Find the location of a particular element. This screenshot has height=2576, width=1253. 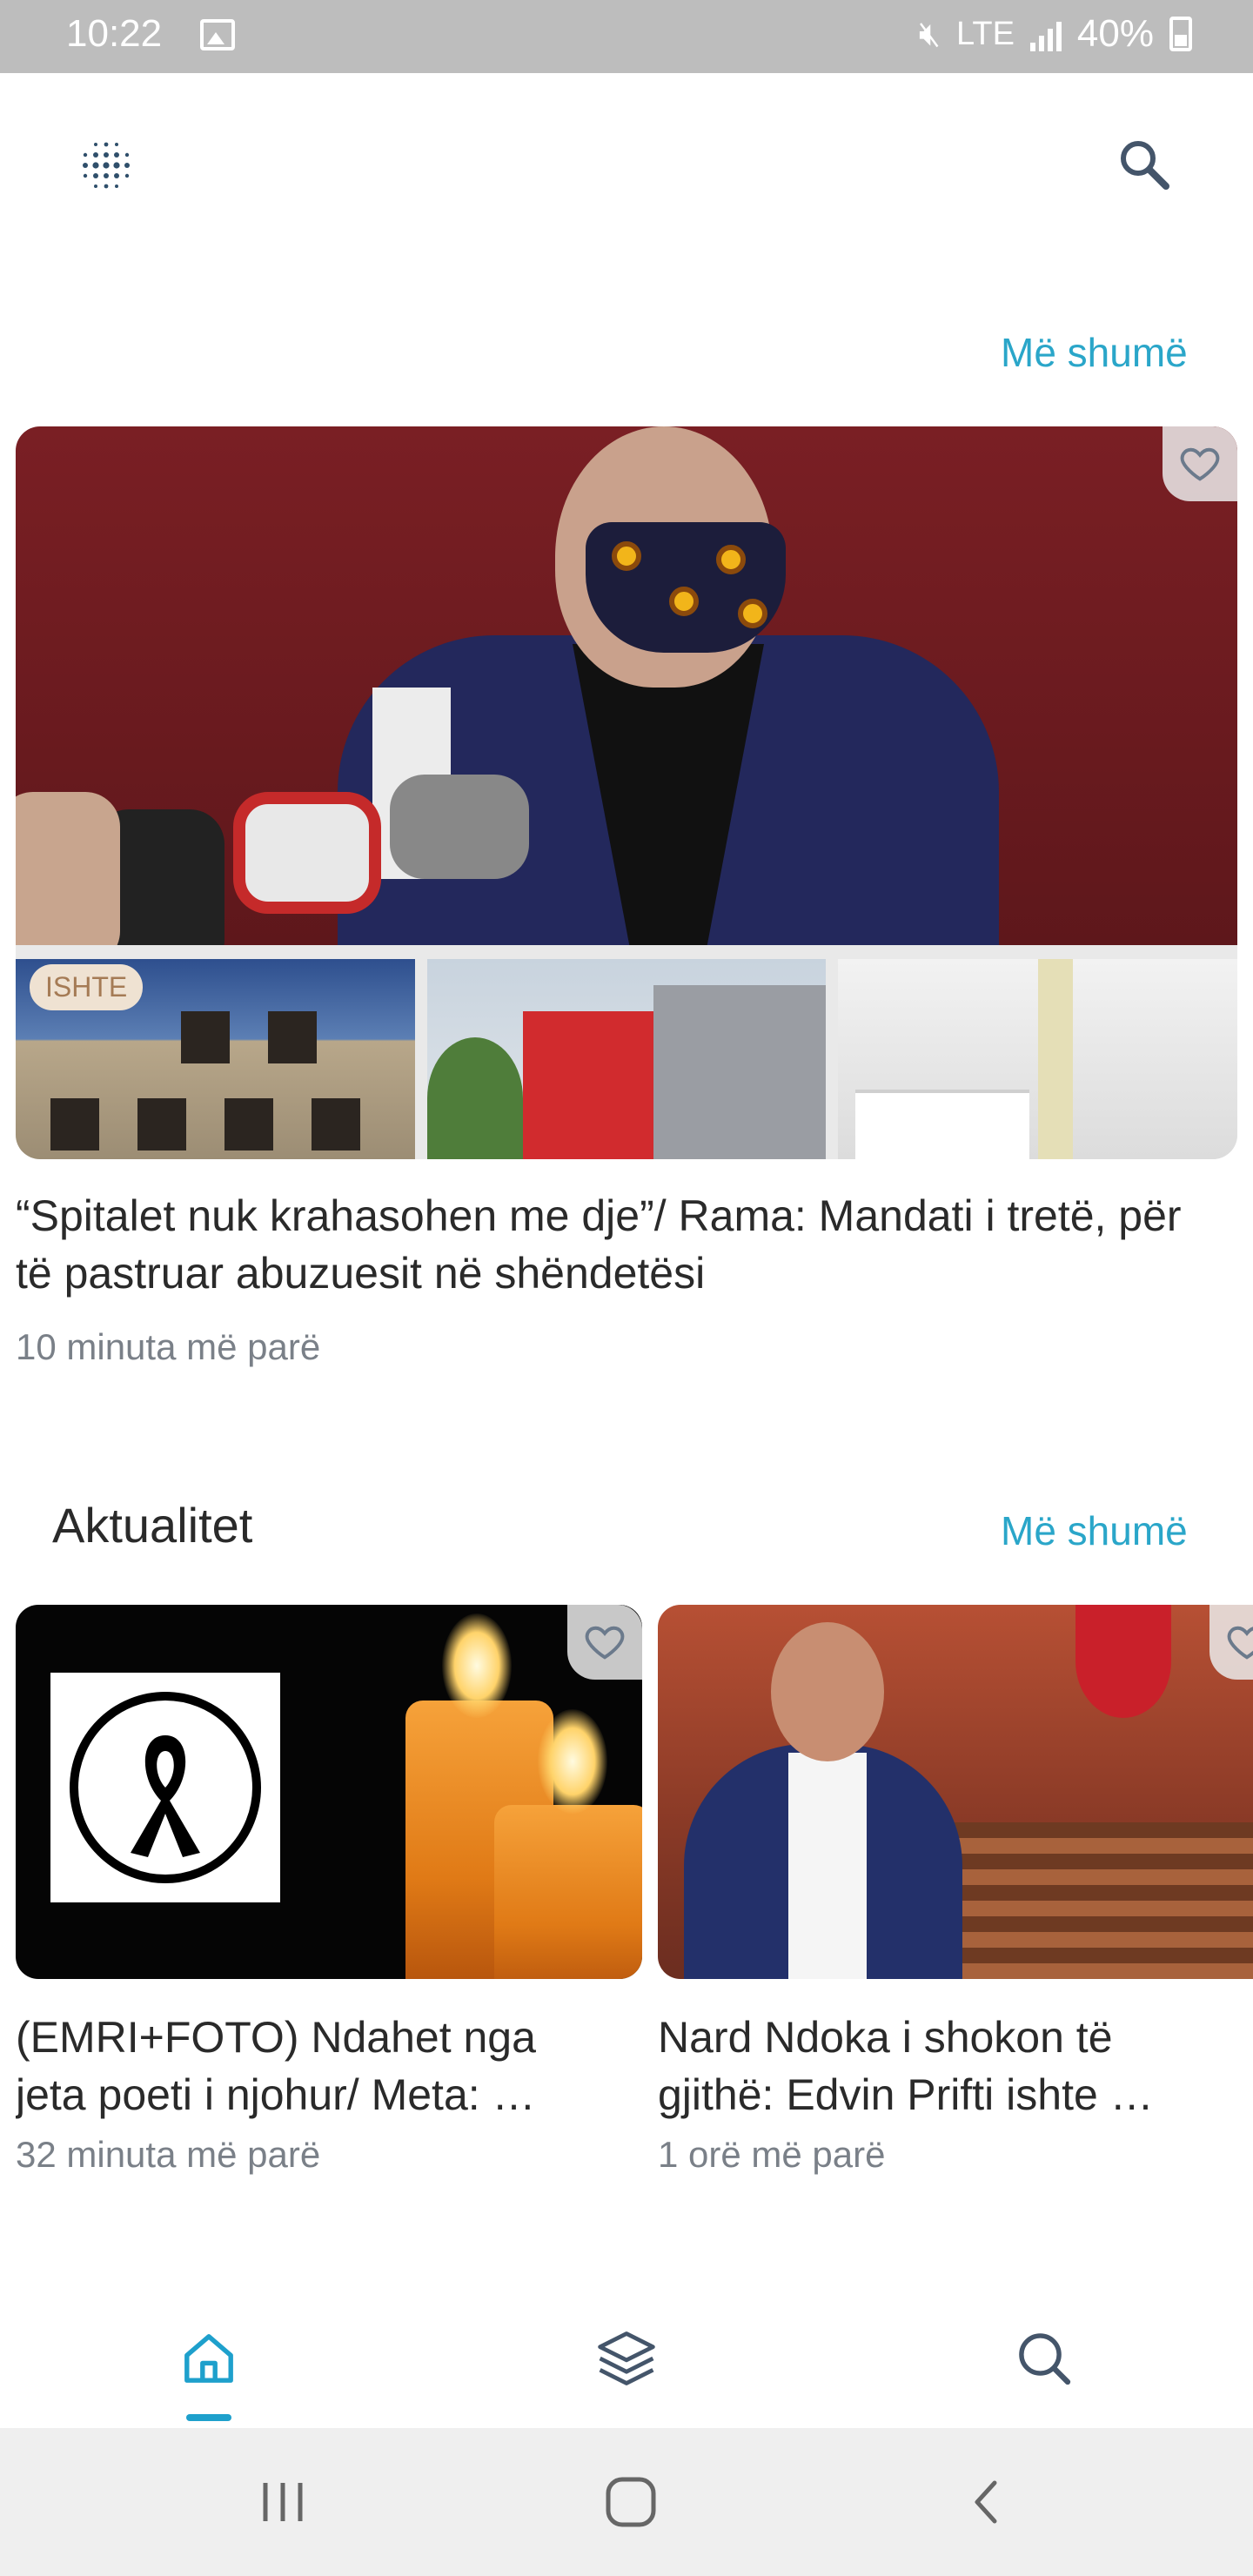

recents-icon is located at coordinates (282, 2502).